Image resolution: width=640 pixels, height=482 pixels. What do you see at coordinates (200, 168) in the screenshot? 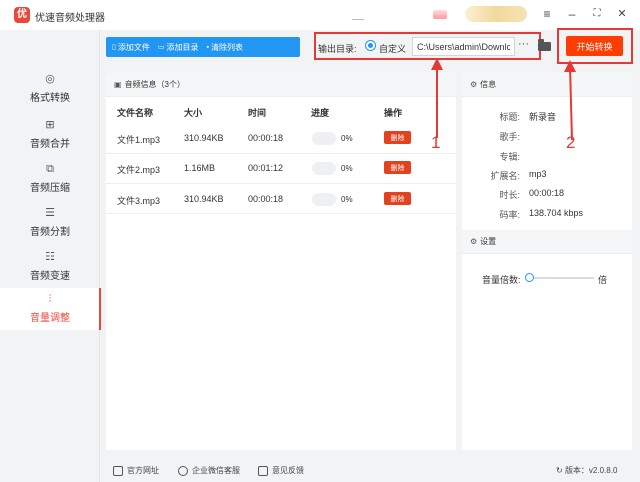
I see `file-size-cell: 1.16MB` at bounding box center [200, 168].